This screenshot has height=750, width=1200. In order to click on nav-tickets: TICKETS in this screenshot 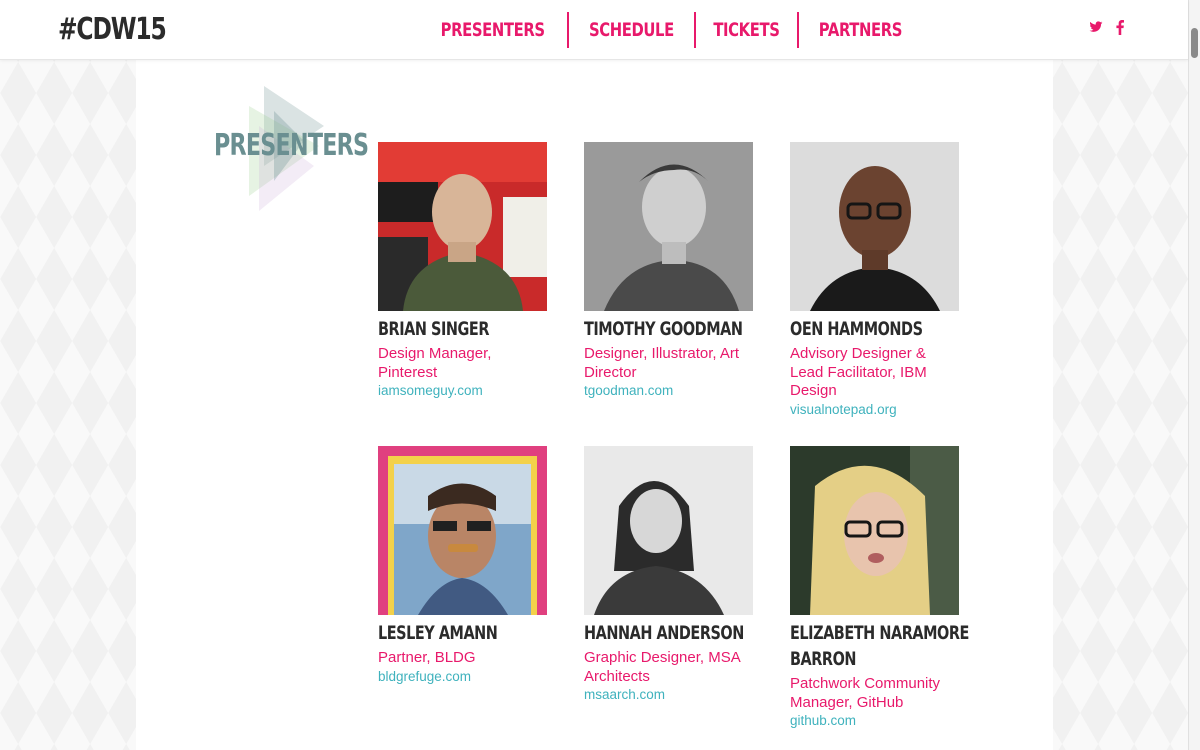, I will do `click(746, 30)`.